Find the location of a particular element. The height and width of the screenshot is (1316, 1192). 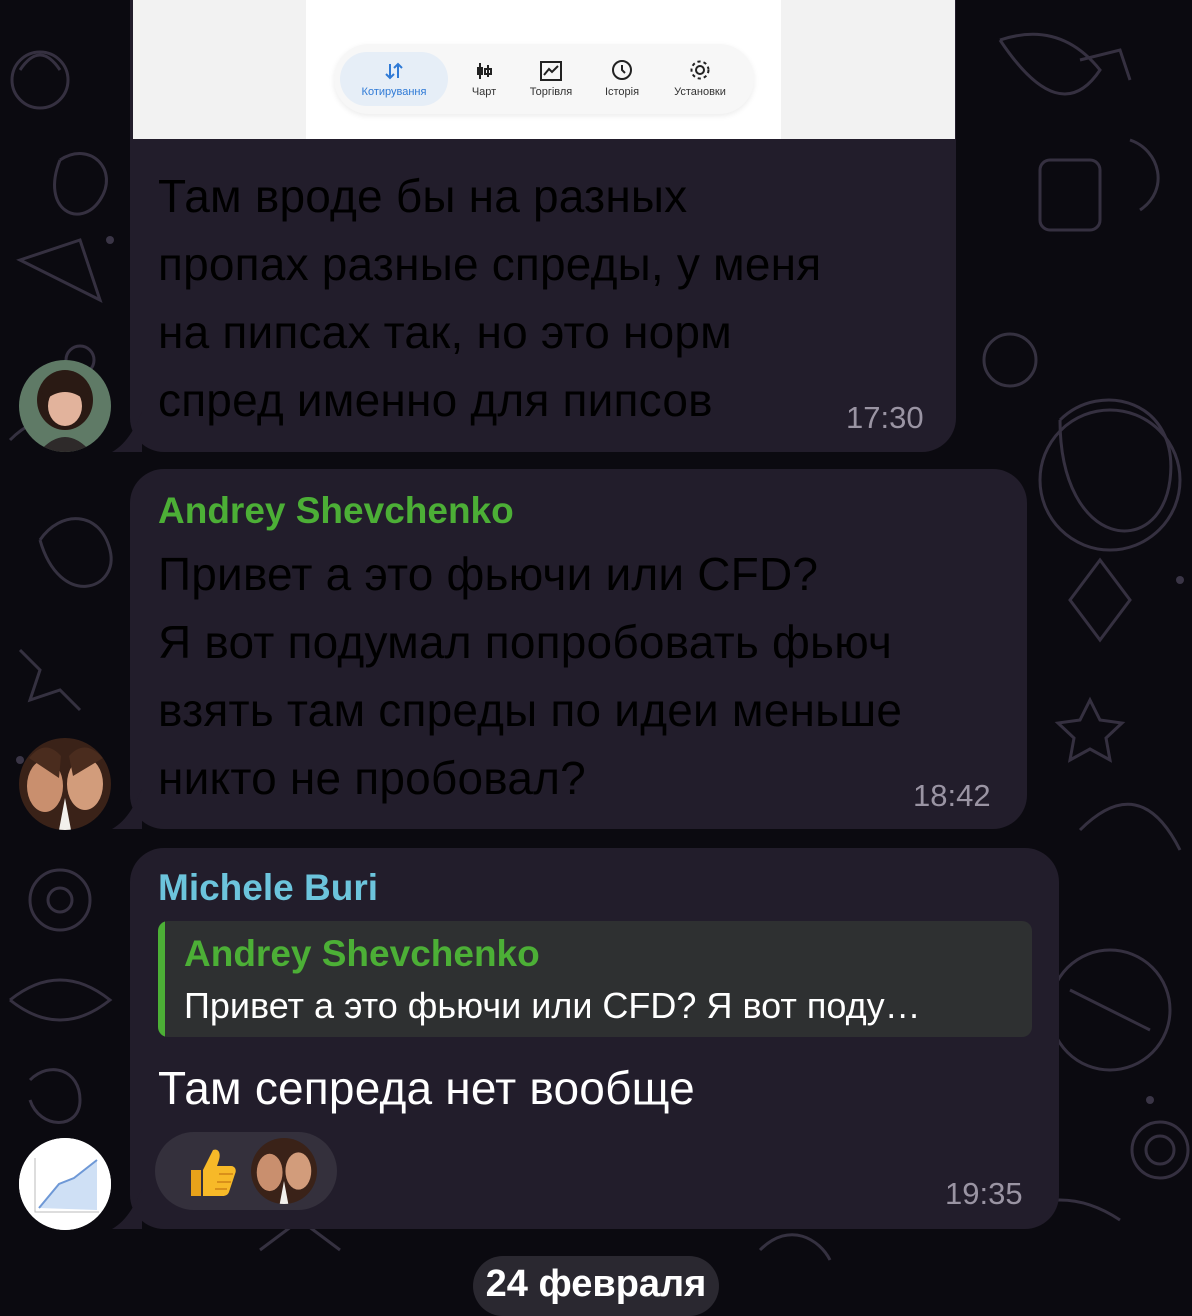

history-icon is located at coordinates (622, 70).